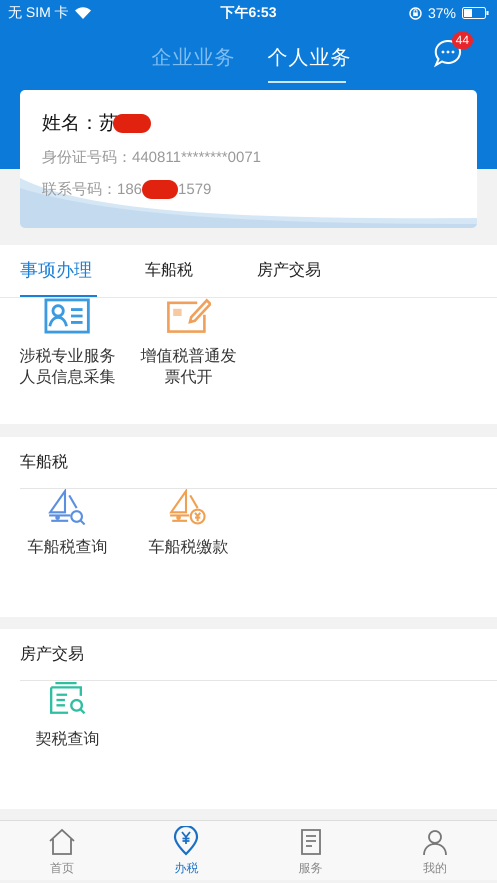 Image resolution: width=497 pixels, height=883 pixels. I want to click on service-item: 车船税缴款, so click(188, 553).